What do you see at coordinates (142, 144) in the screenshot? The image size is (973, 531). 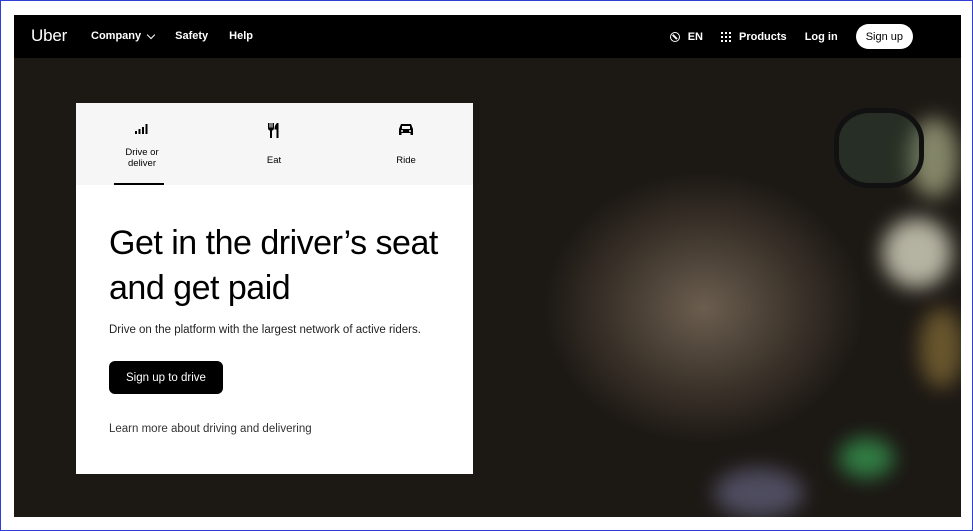 I see `tab-drive-or-deliver: Drive or deliver` at bounding box center [142, 144].